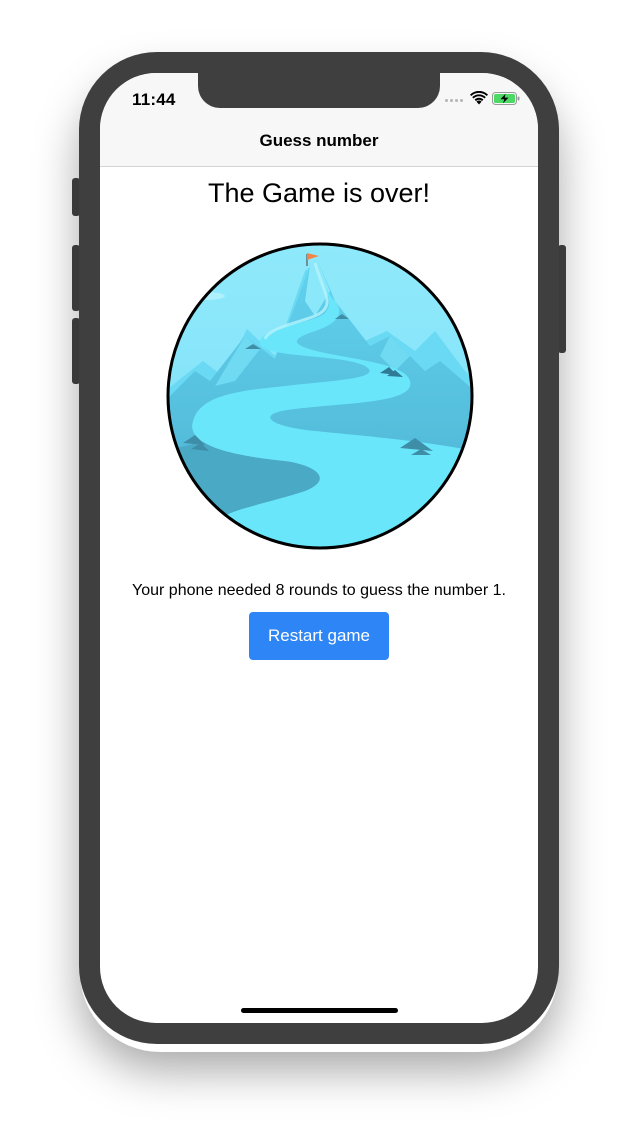  Describe the element at coordinates (319, 140) in the screenshot. I see `page-title: Guess number` at that location.